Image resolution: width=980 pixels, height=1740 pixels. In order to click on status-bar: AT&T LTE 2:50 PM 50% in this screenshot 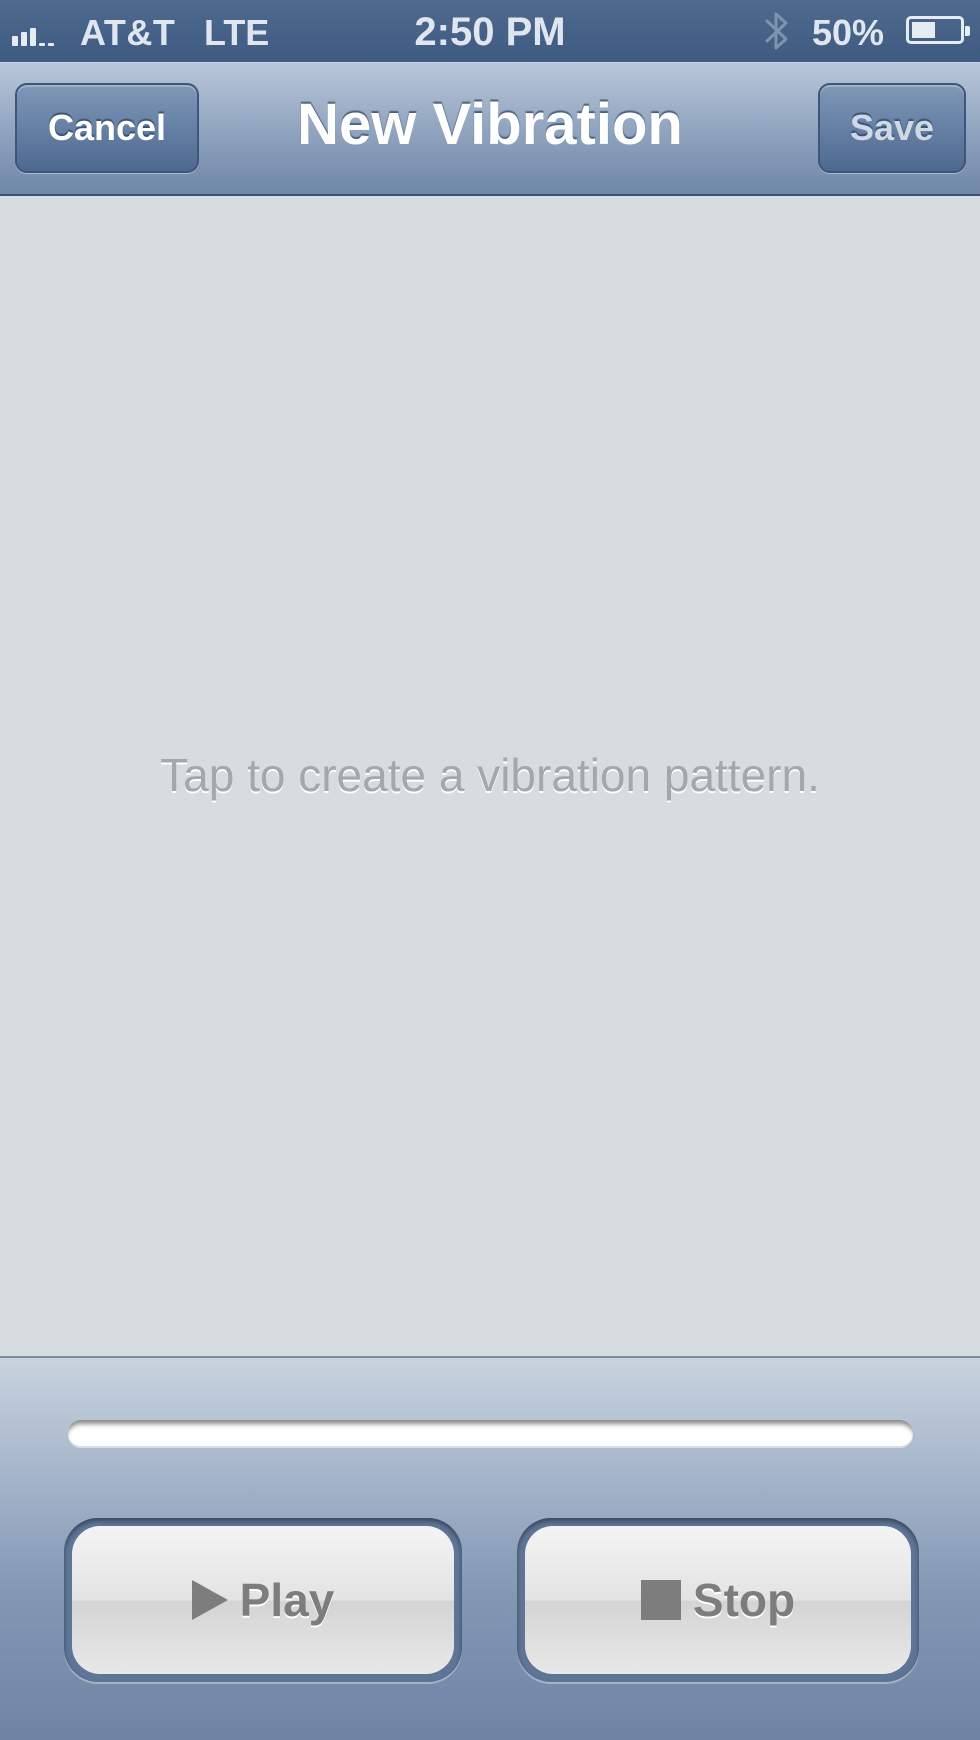, I will do `click(490, 31)`.